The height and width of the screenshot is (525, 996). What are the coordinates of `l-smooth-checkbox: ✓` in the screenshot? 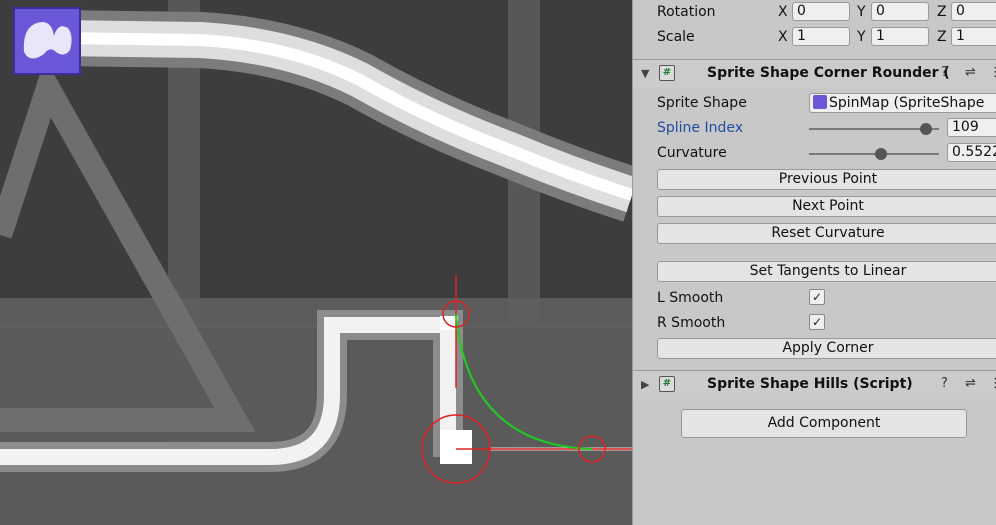 It's located at (817, 297).